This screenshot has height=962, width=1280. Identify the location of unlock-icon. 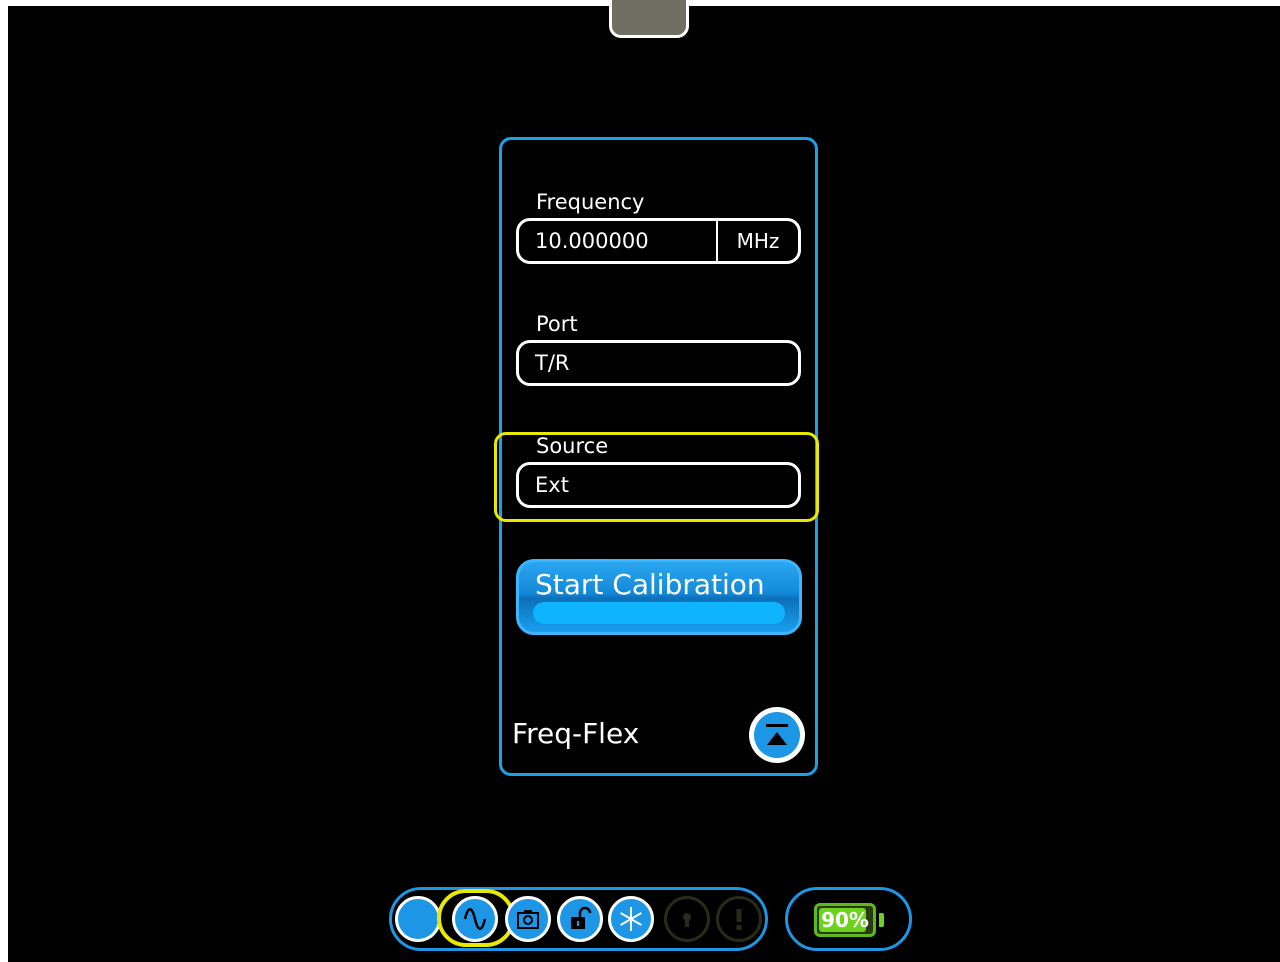
(580, 919).